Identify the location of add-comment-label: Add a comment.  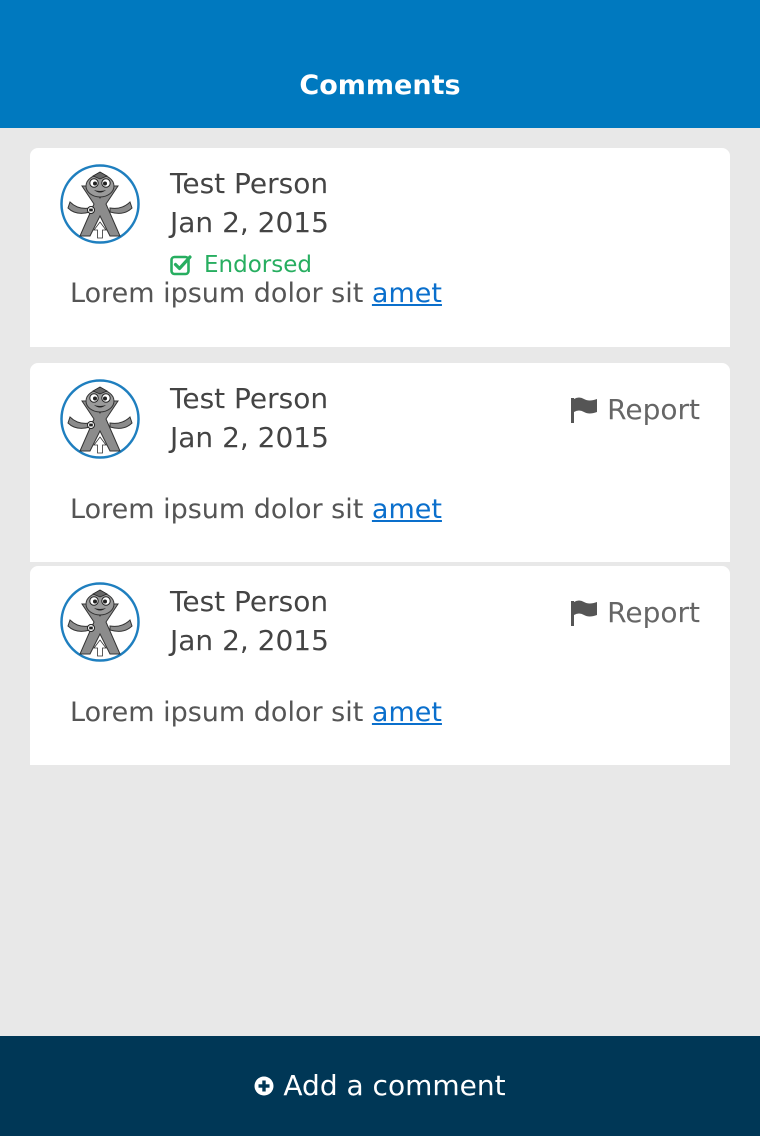
(394, 1085).